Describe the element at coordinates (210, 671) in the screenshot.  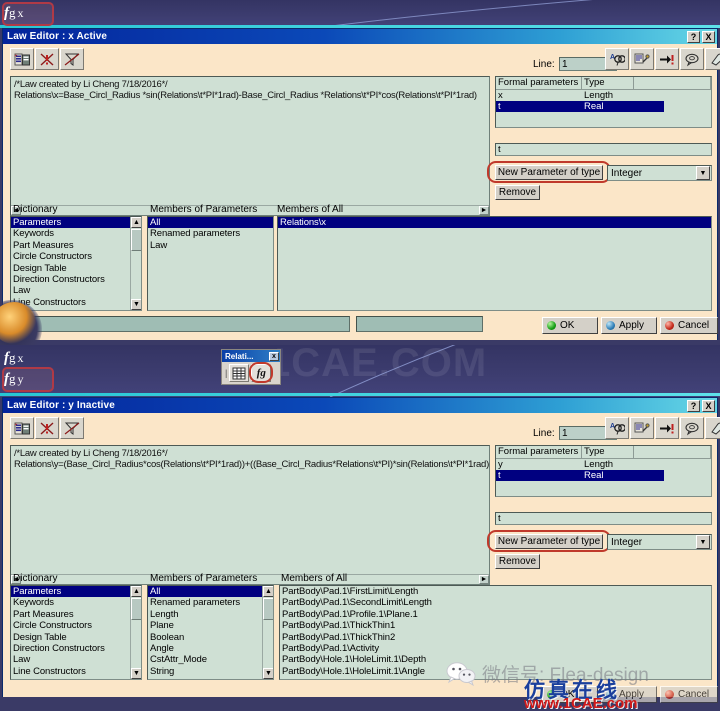
I see `members-parameters-item: String` at that location.